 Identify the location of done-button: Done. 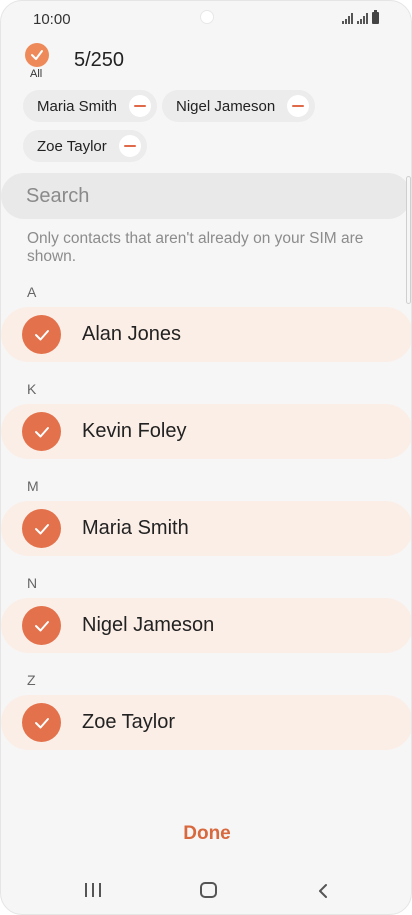
(206, 834).